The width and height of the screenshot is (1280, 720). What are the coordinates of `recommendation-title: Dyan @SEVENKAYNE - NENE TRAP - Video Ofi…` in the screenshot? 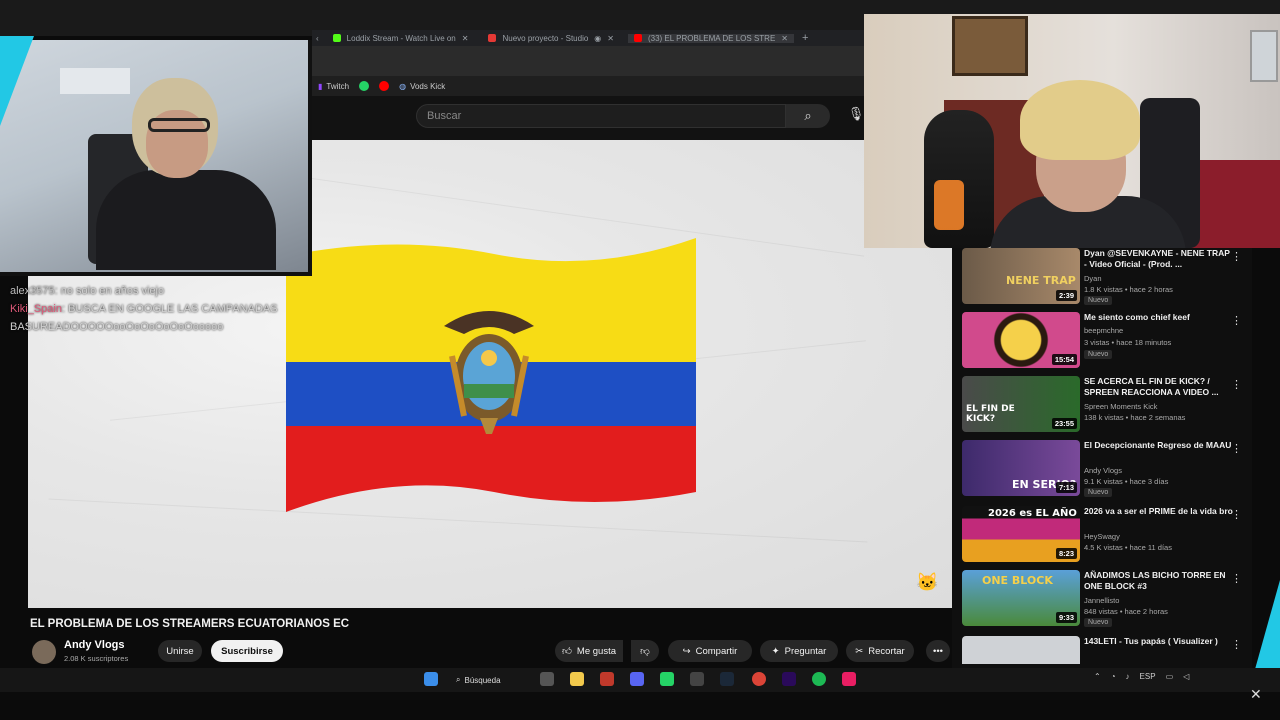 It's located at (1159, 259).